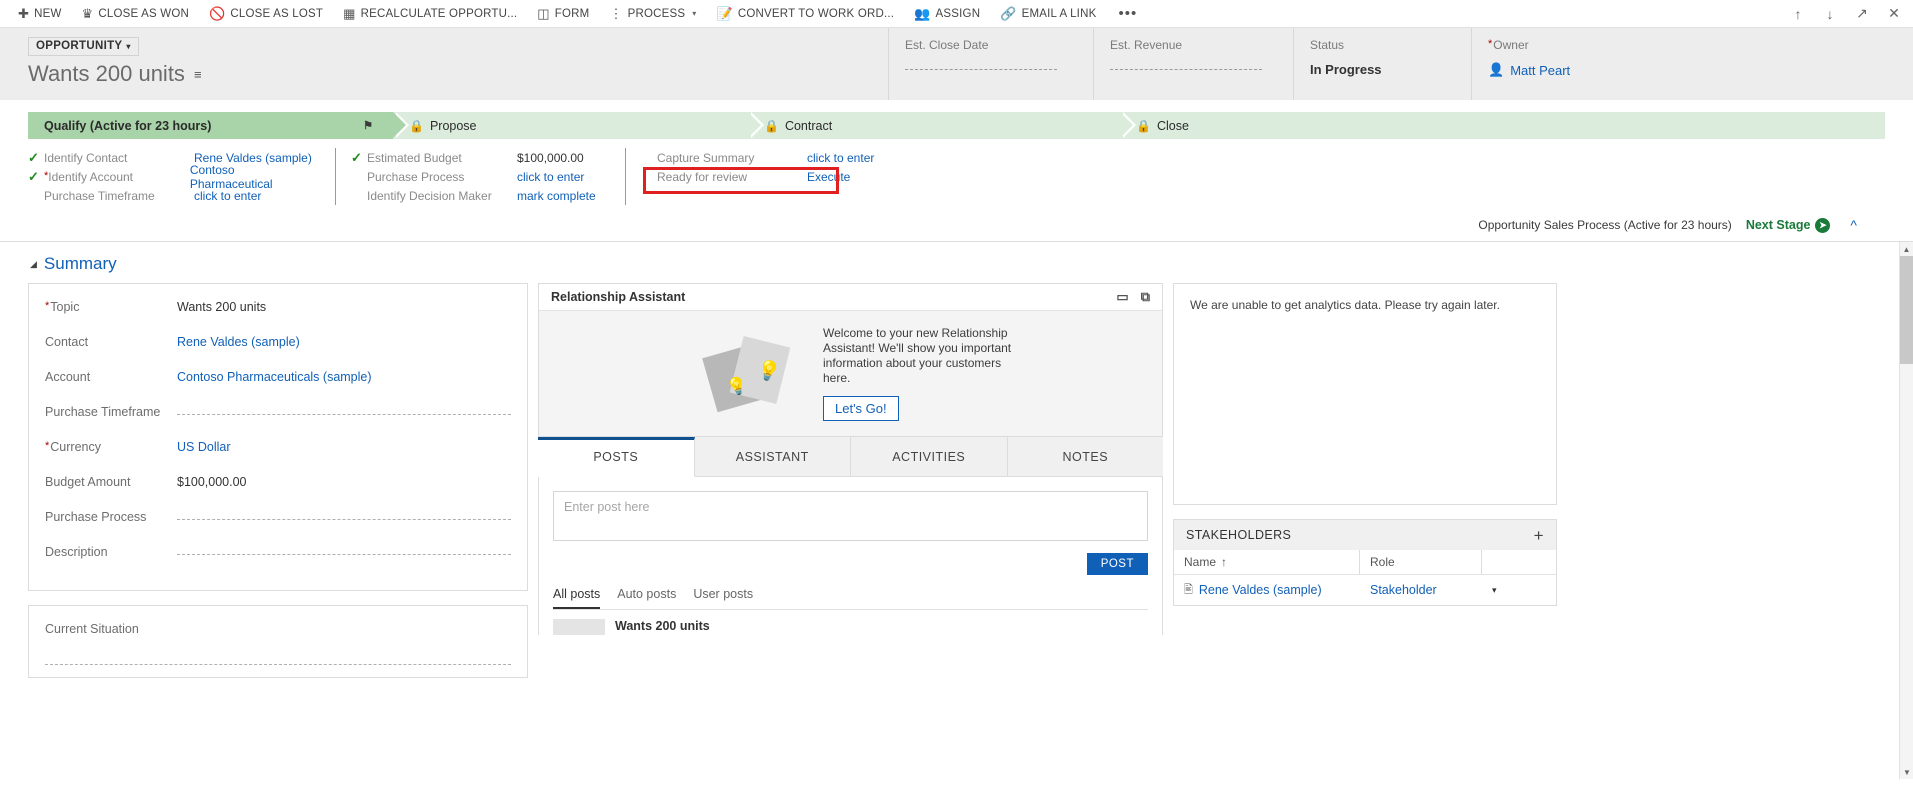  Describe the element at coordinates (616, 13) in the screenshot. I see `process-icon: ⋮` at that location.